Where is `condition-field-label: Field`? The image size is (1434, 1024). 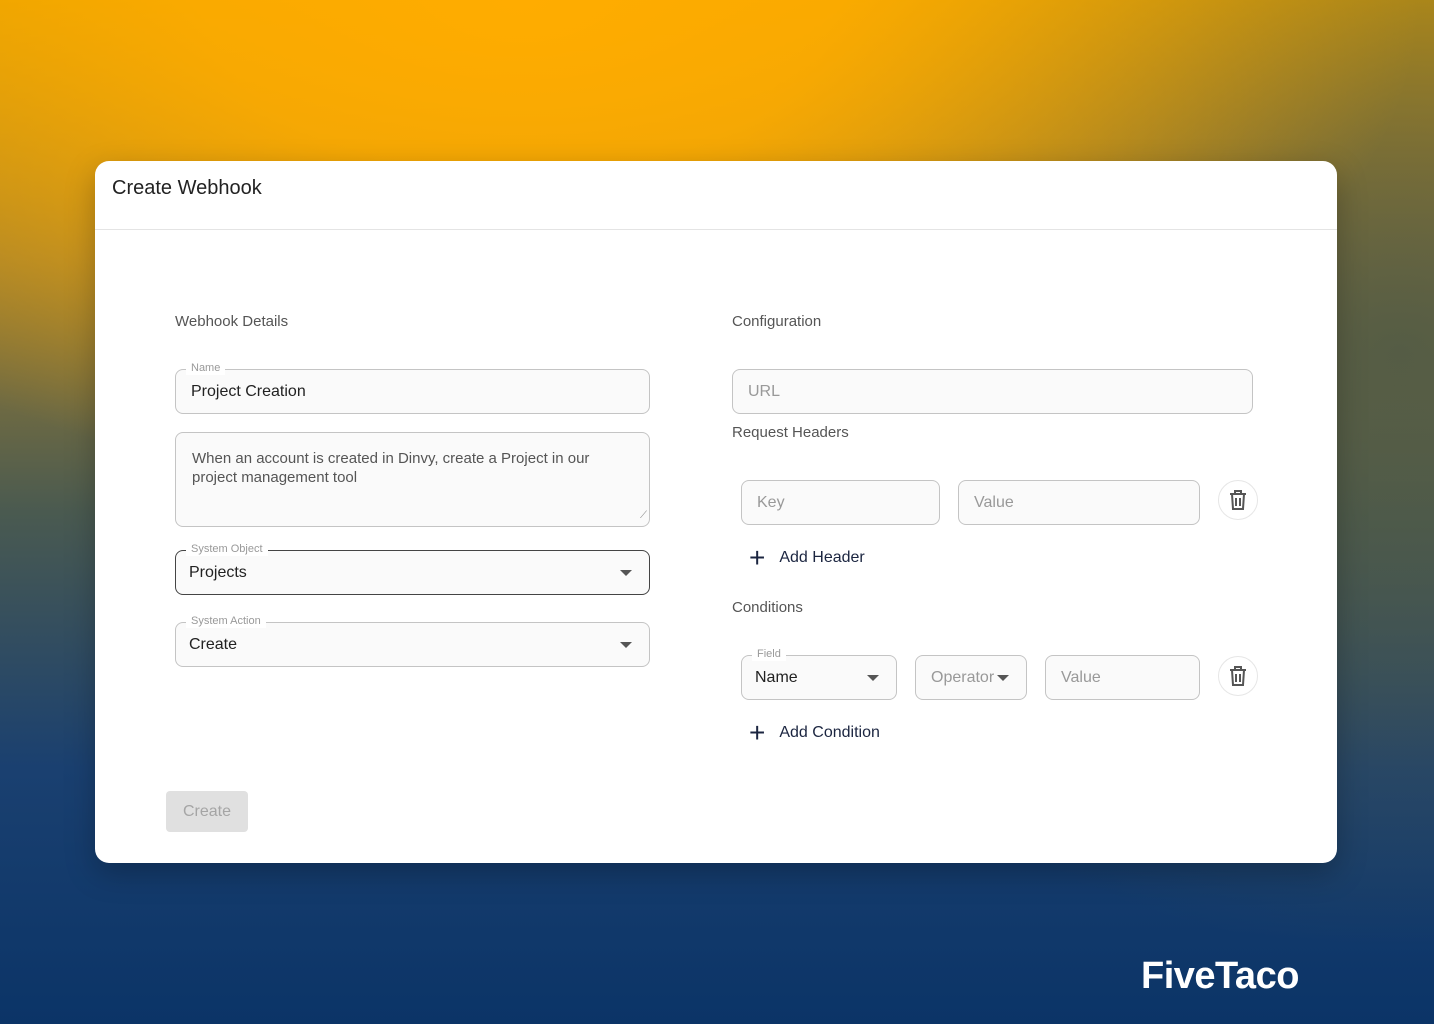
condition-field-label: Field is located at coordinates (769, 654).